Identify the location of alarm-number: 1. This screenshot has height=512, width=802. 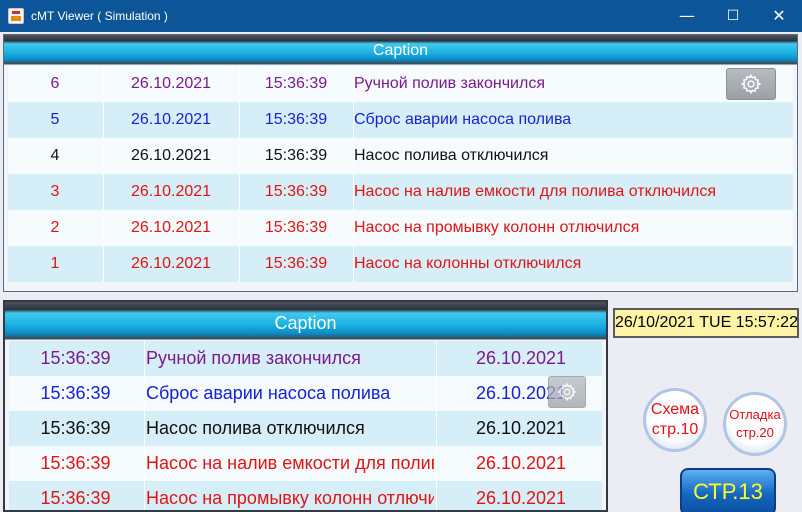
(55, 263).